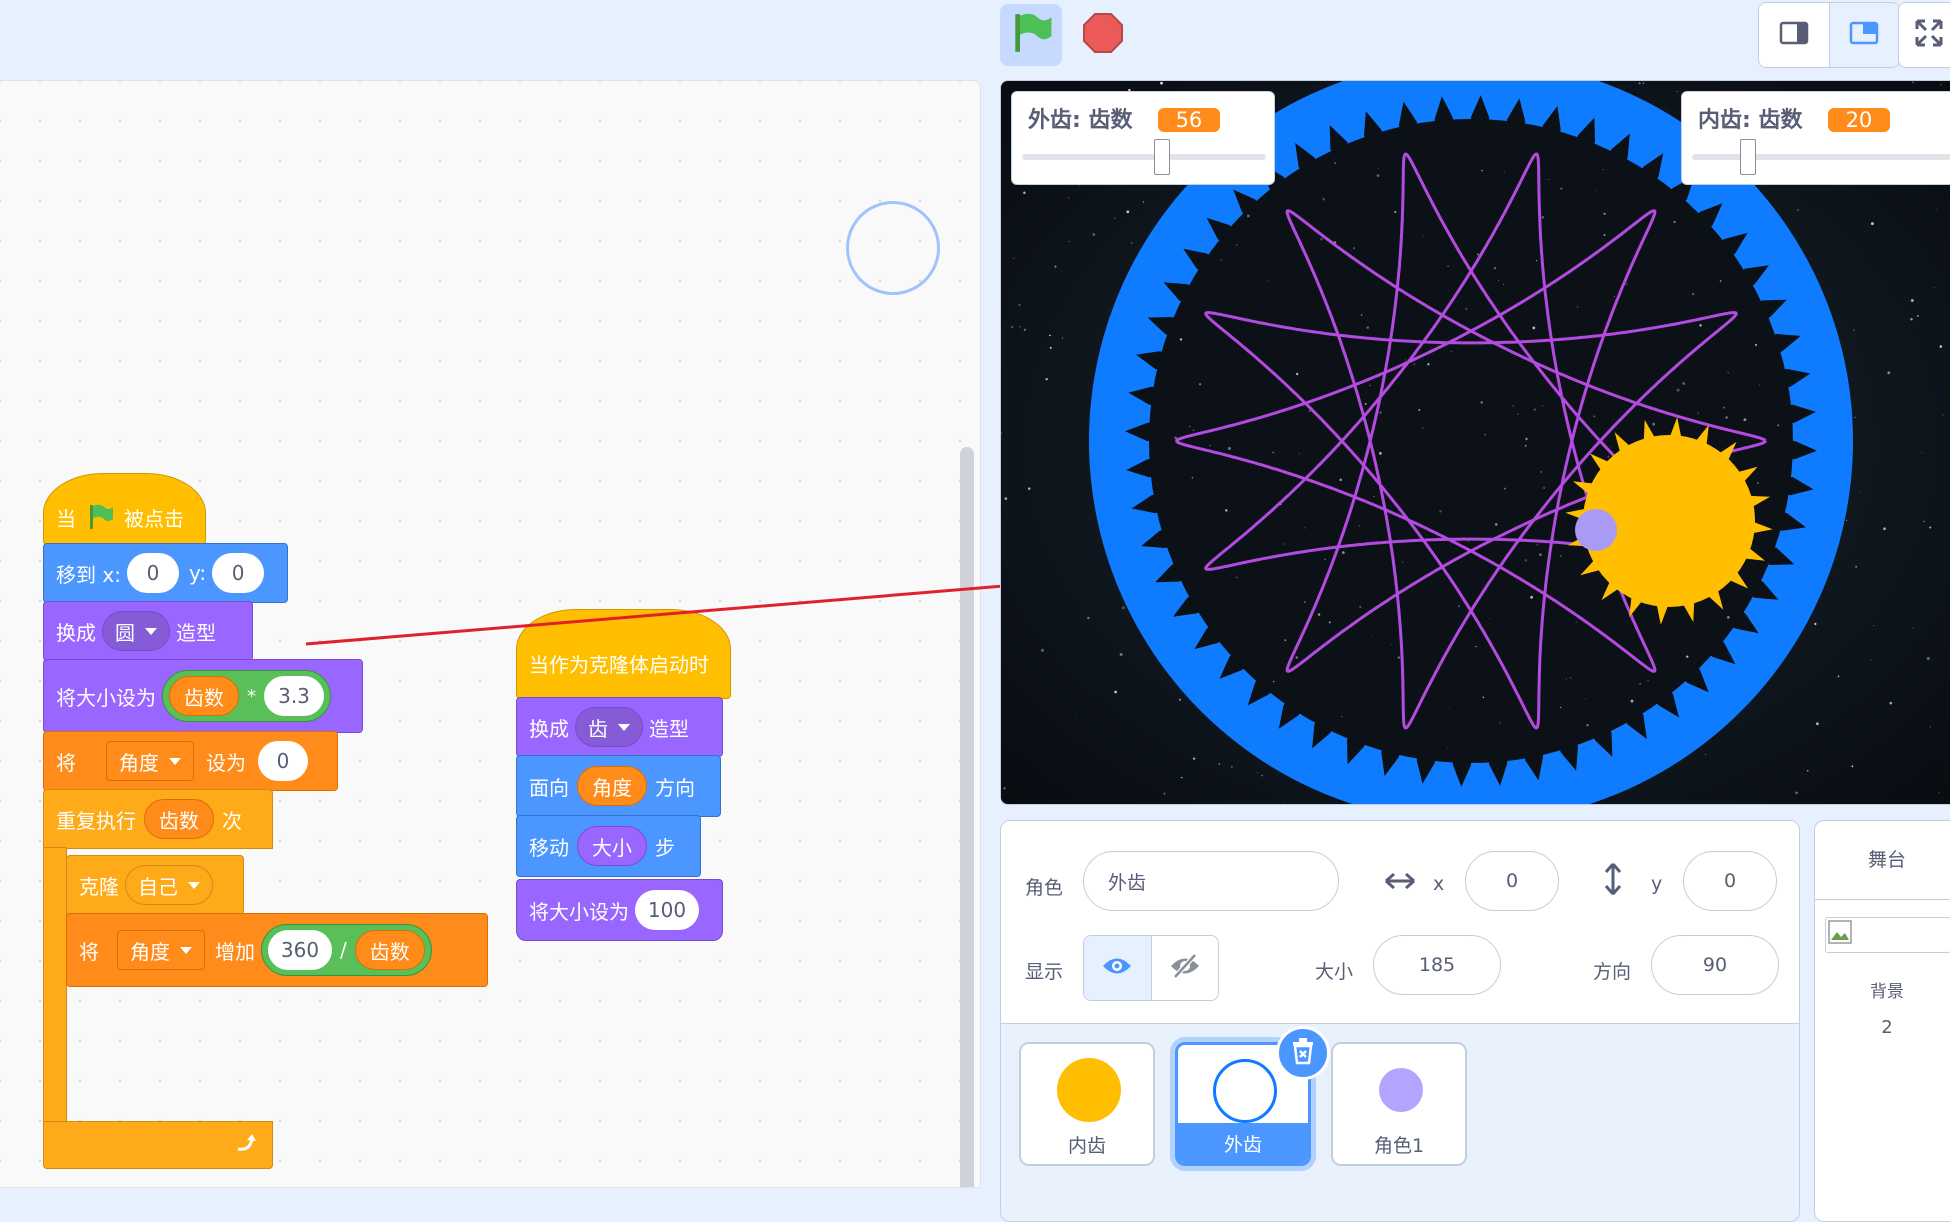 This screenshot has width=1950, height=1222. Describe the element at coordinates (158, 1145) in the screenshot. I see `repeat-footer` at that location.